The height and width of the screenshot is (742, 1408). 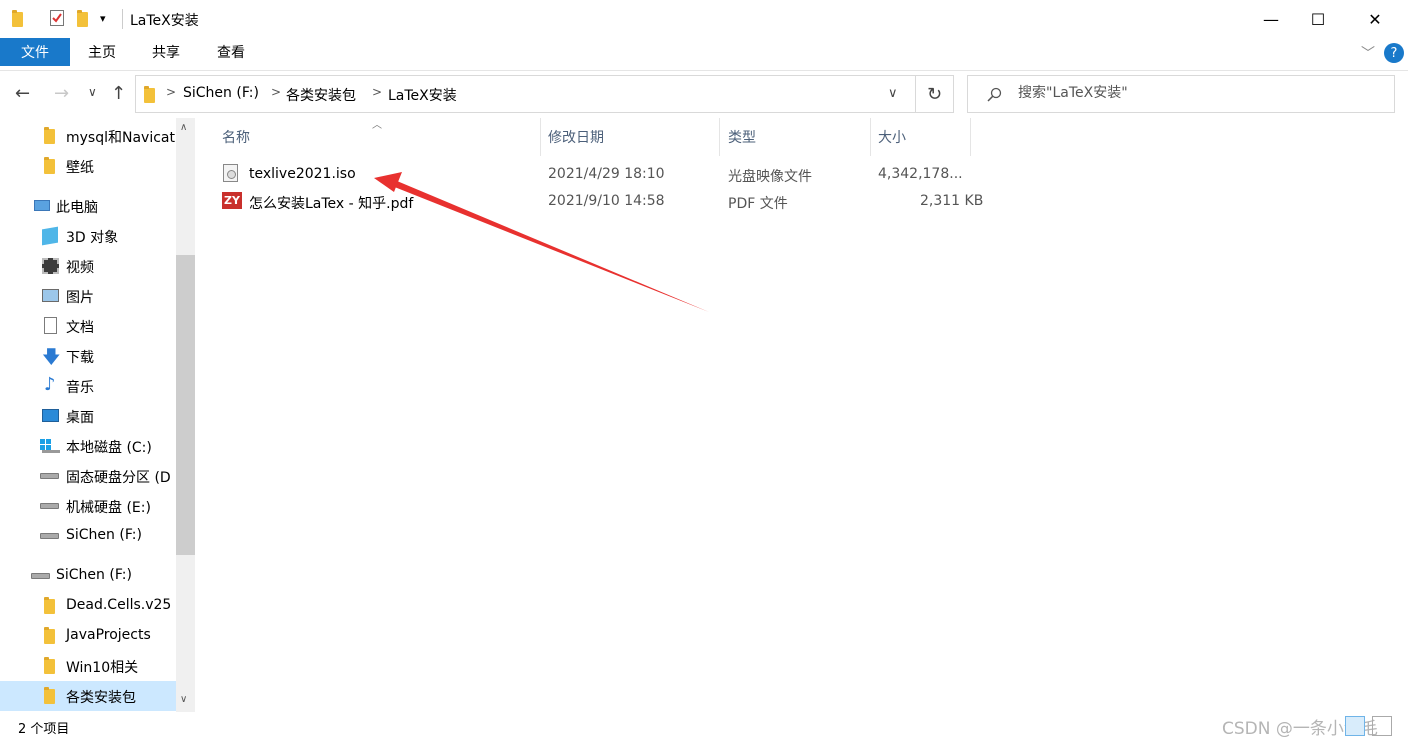 I want to click on nav-item-this-pc: 此电脑, so click(x=88, y=206).